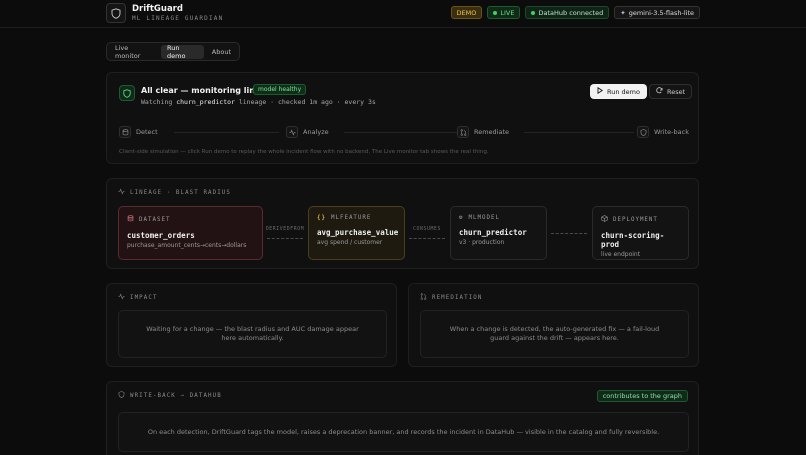 Image resolution: width=806 pixels, height=455 pixels. What do you see at coordinates (661, 12) in the screenshot?
I see `model-badge-label: gemini-3.5-flash-lite` at bounding box center [661, 12].